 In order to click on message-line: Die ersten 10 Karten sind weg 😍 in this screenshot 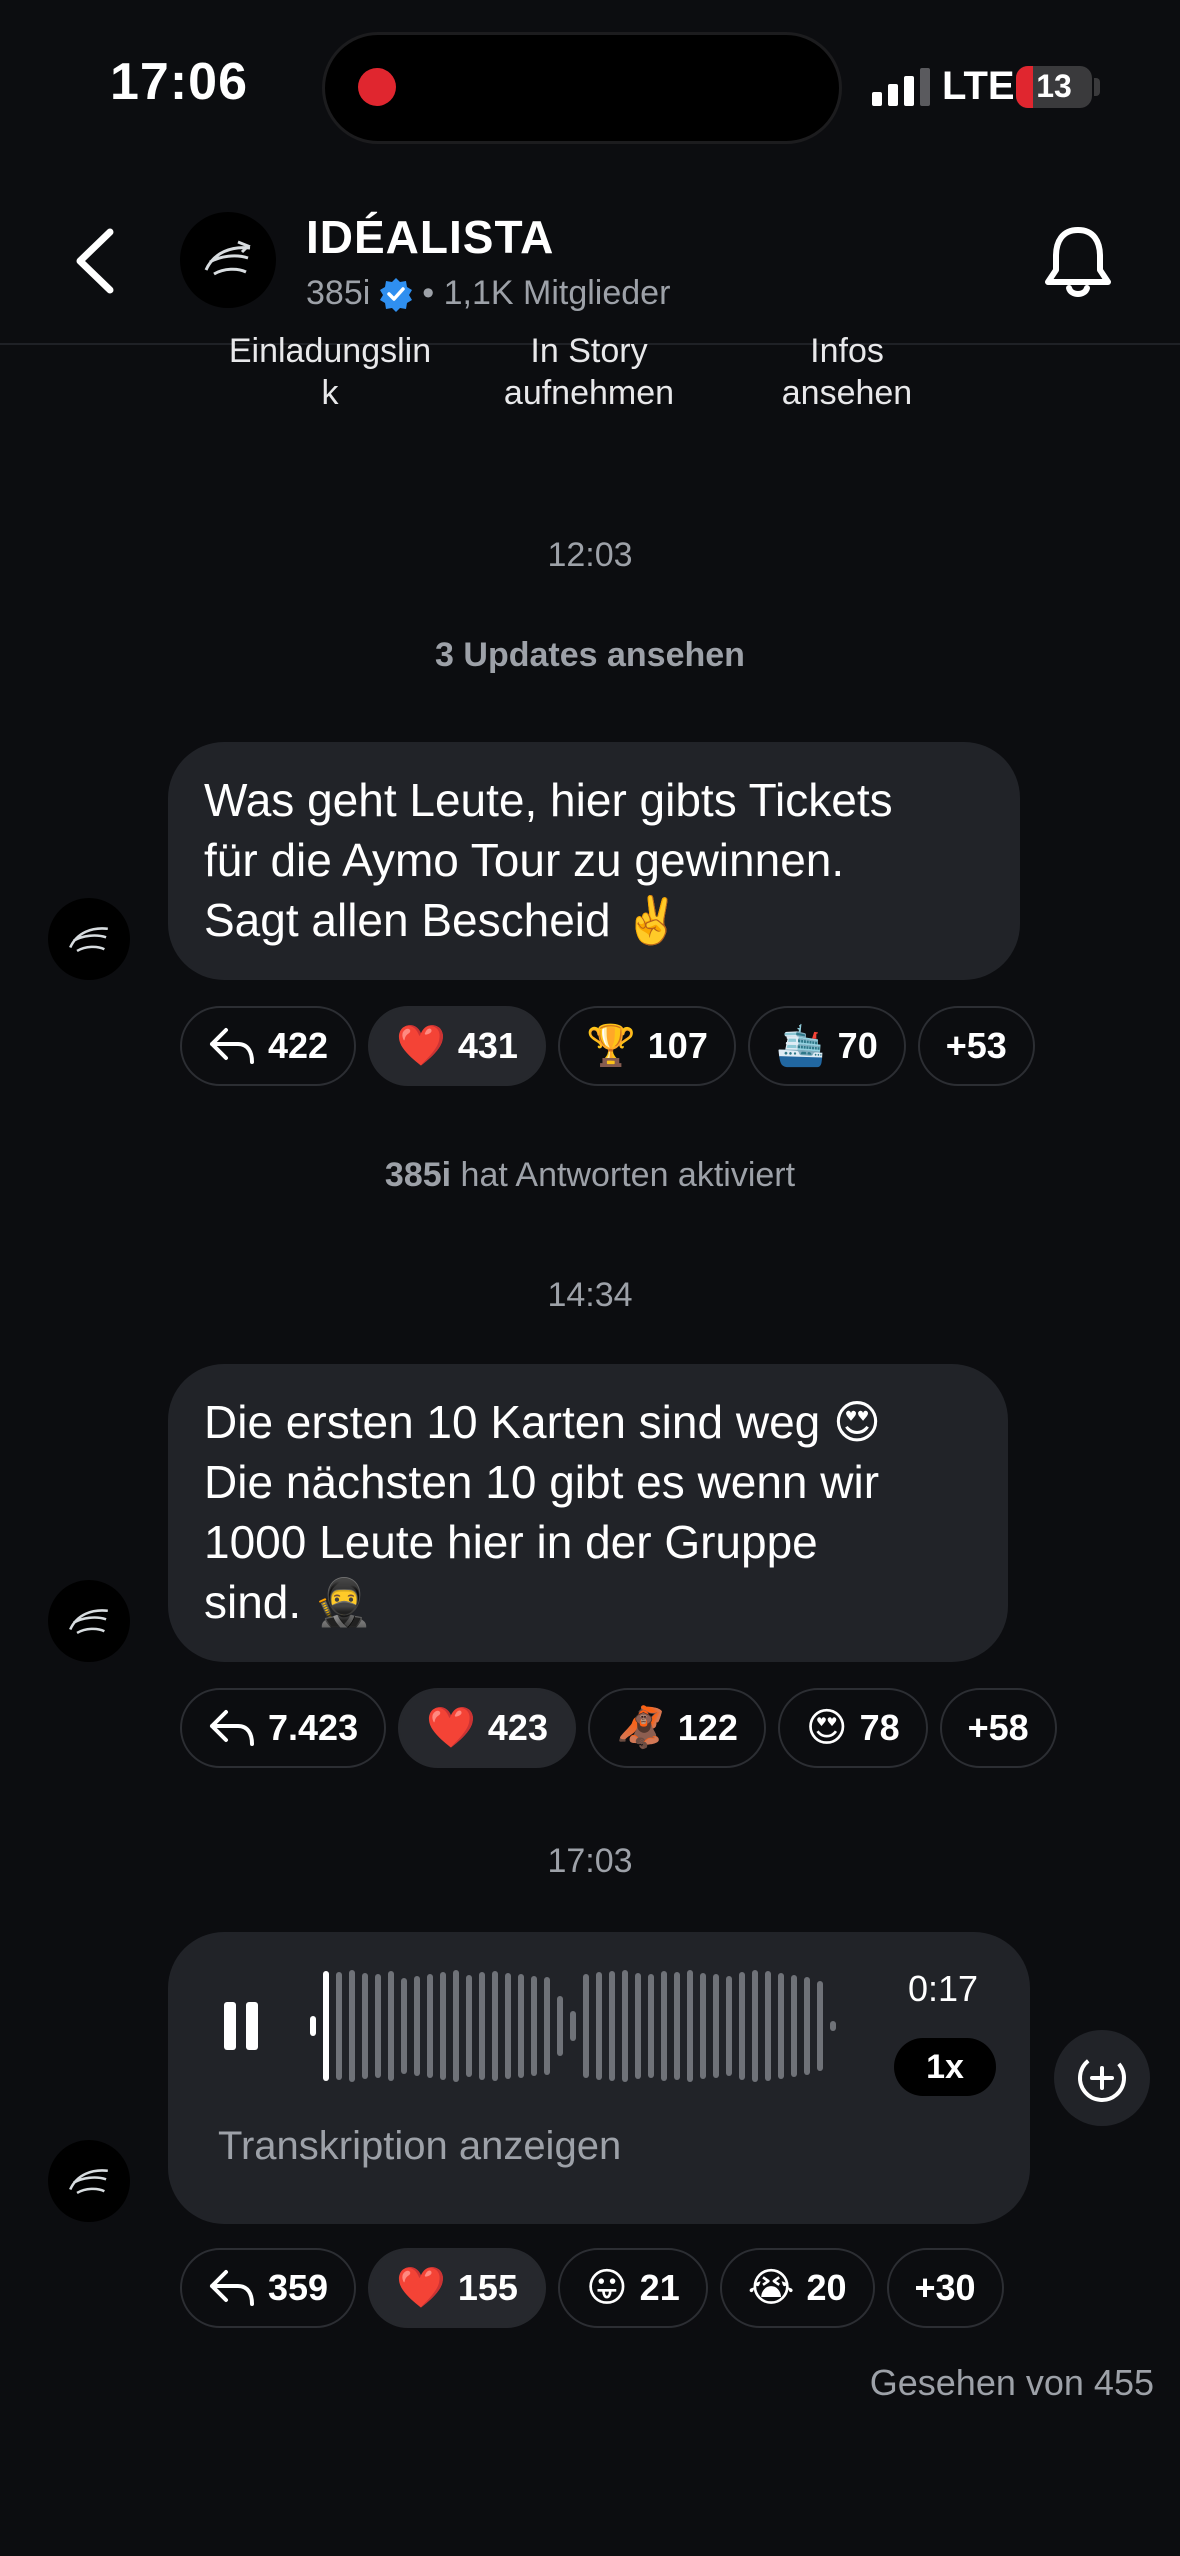, I will do `click(542, 1422)`.